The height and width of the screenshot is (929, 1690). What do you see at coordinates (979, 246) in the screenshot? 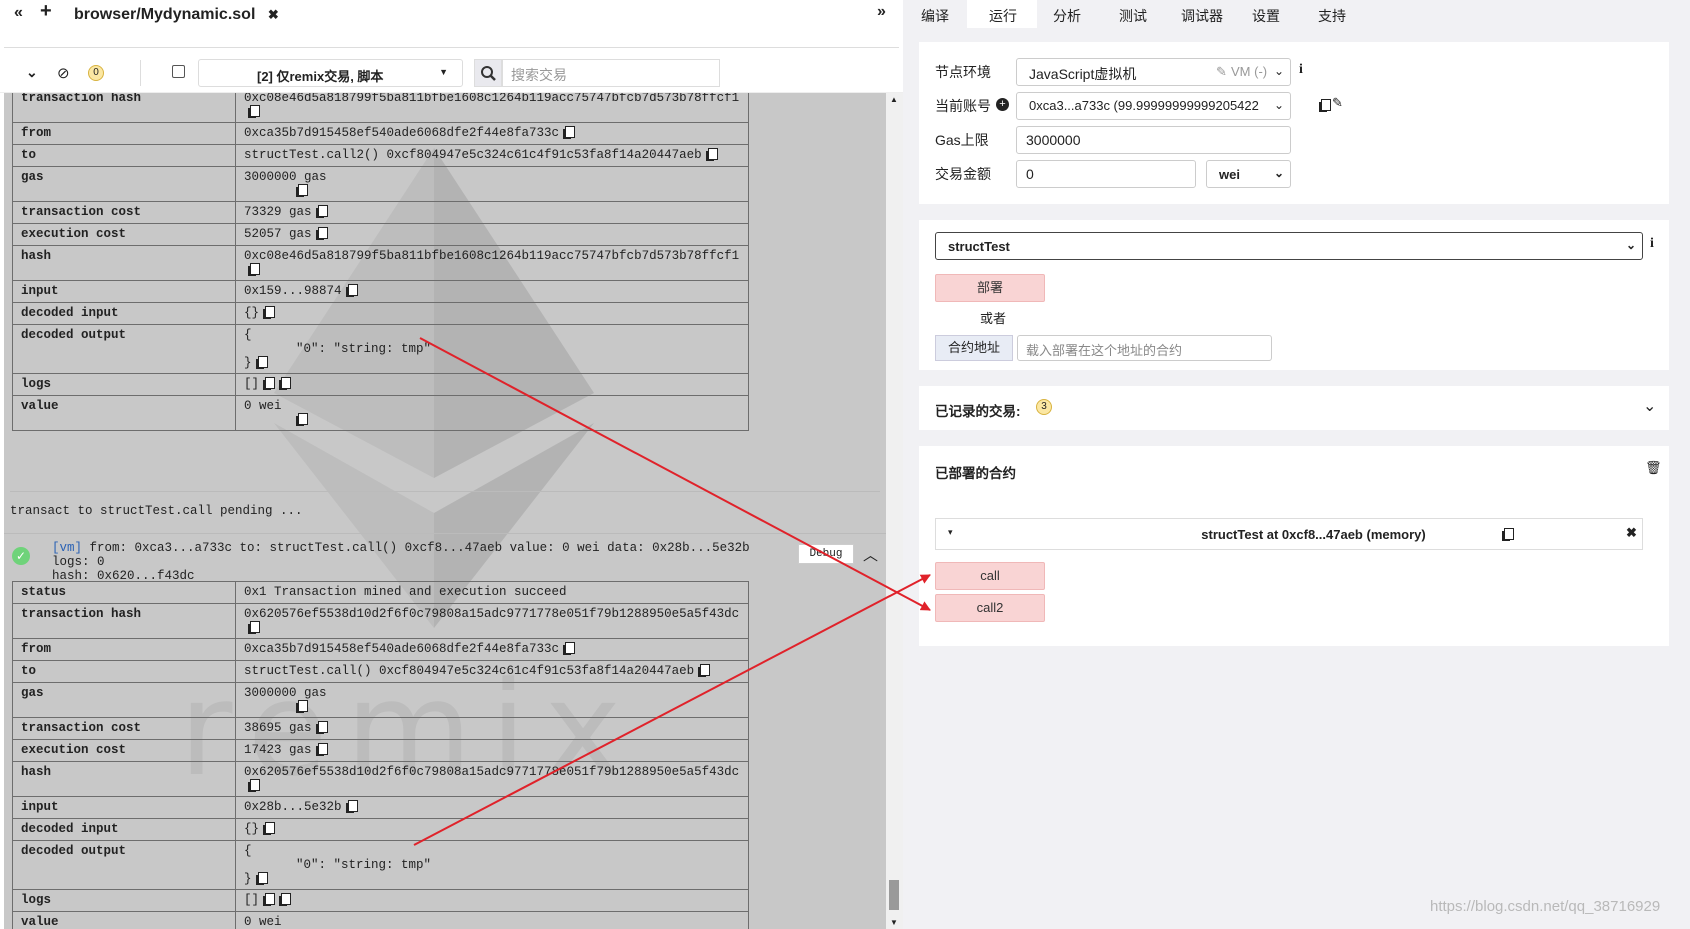
I see `contract-select-value: structTest` at bounding box center [979, 246].